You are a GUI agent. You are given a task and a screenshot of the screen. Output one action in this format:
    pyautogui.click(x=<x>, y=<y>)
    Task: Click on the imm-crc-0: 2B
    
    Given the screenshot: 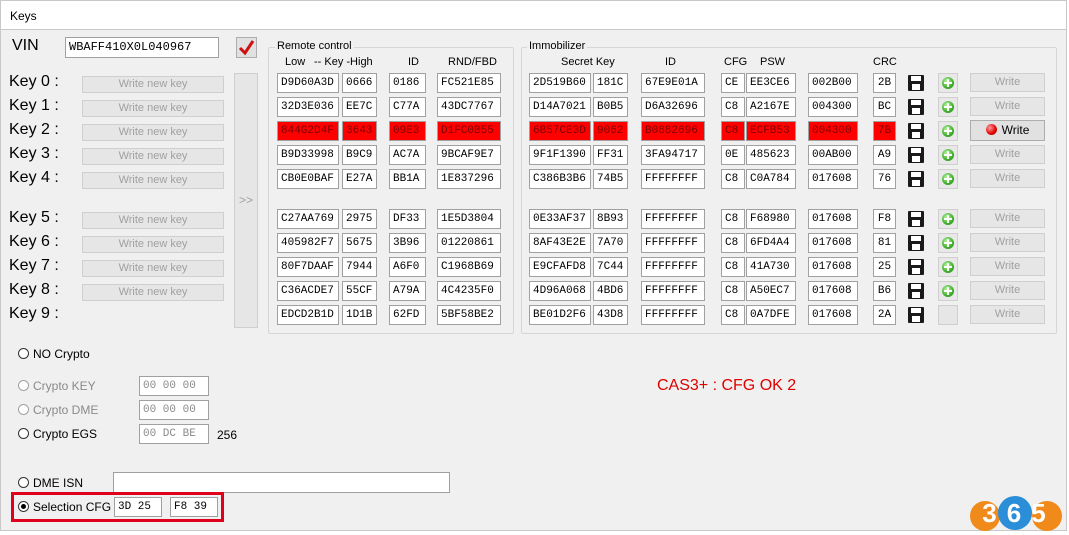 What is the action you would take?
    pyautogui.click(x=884, y=83)
    